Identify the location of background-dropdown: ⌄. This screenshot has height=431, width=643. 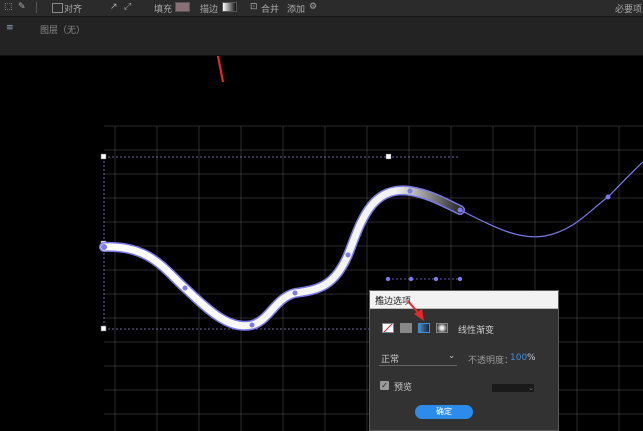
(513, 388).